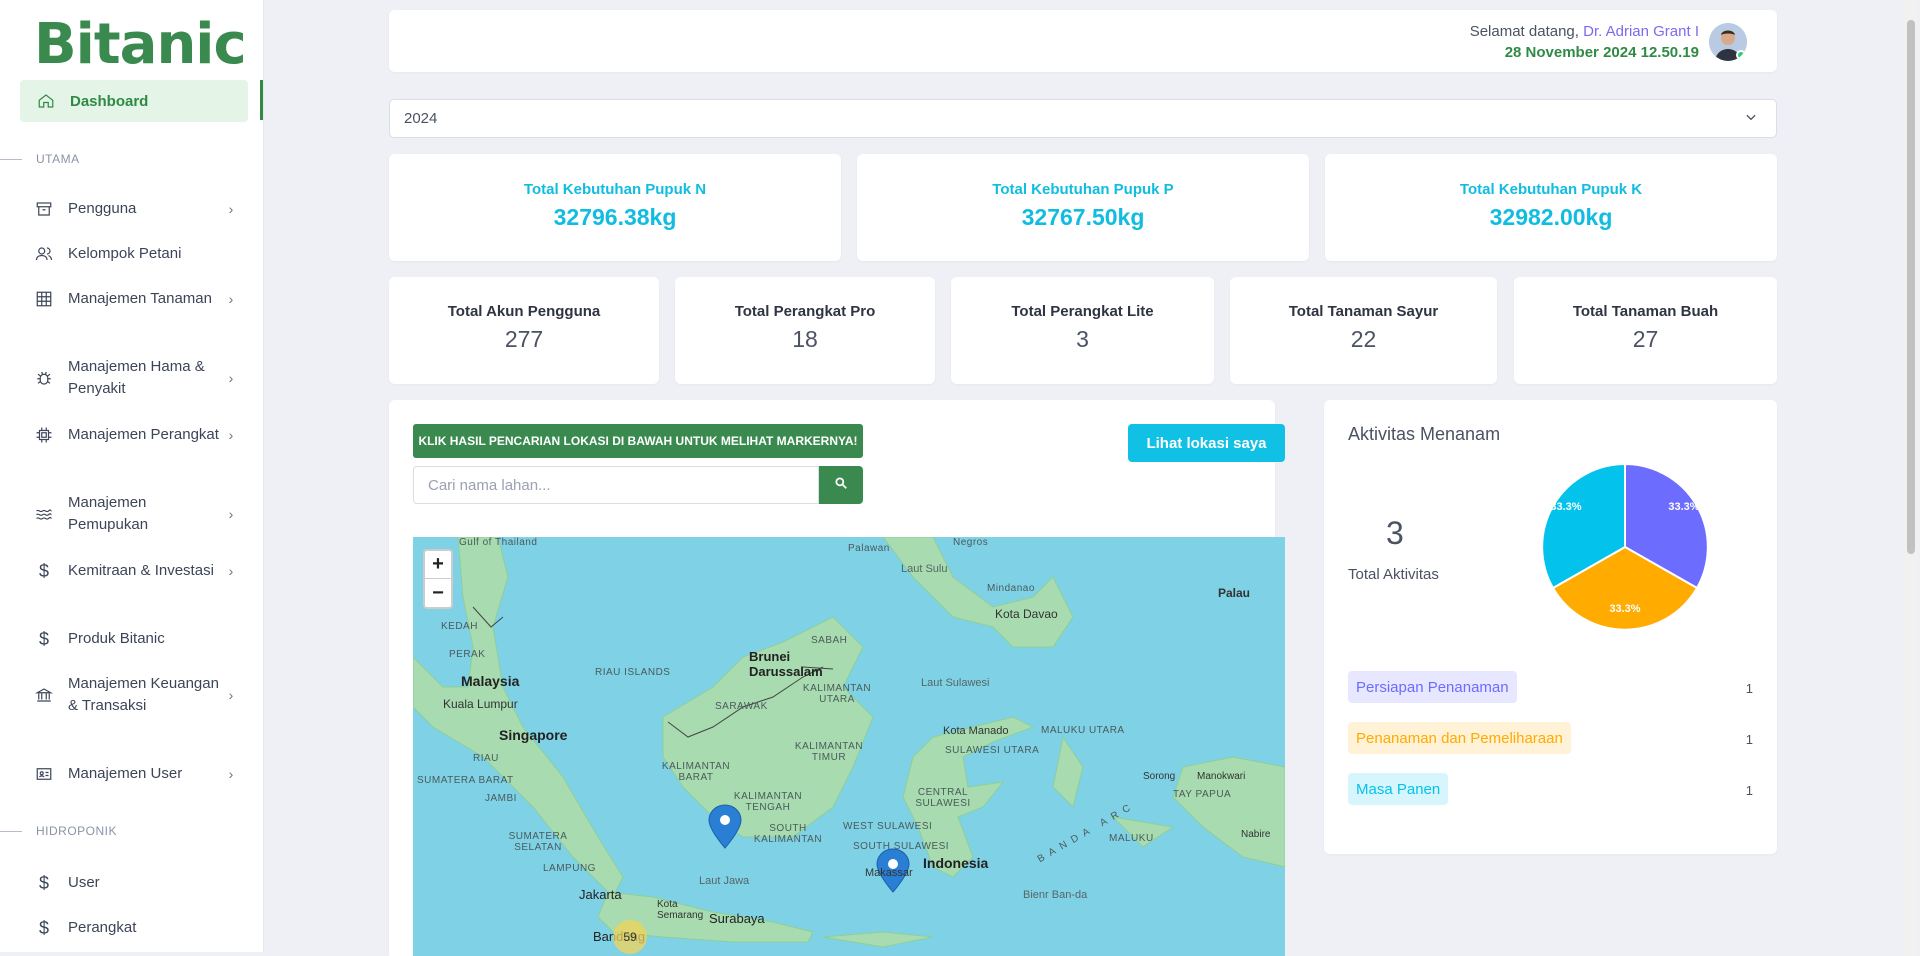 The width and height of the screenshot is (1920, 956). What do you see at coordinates (888, 826) in the screenshot?
I see `map-label: WEST SULAWESI` at bounding box center [888, 826].